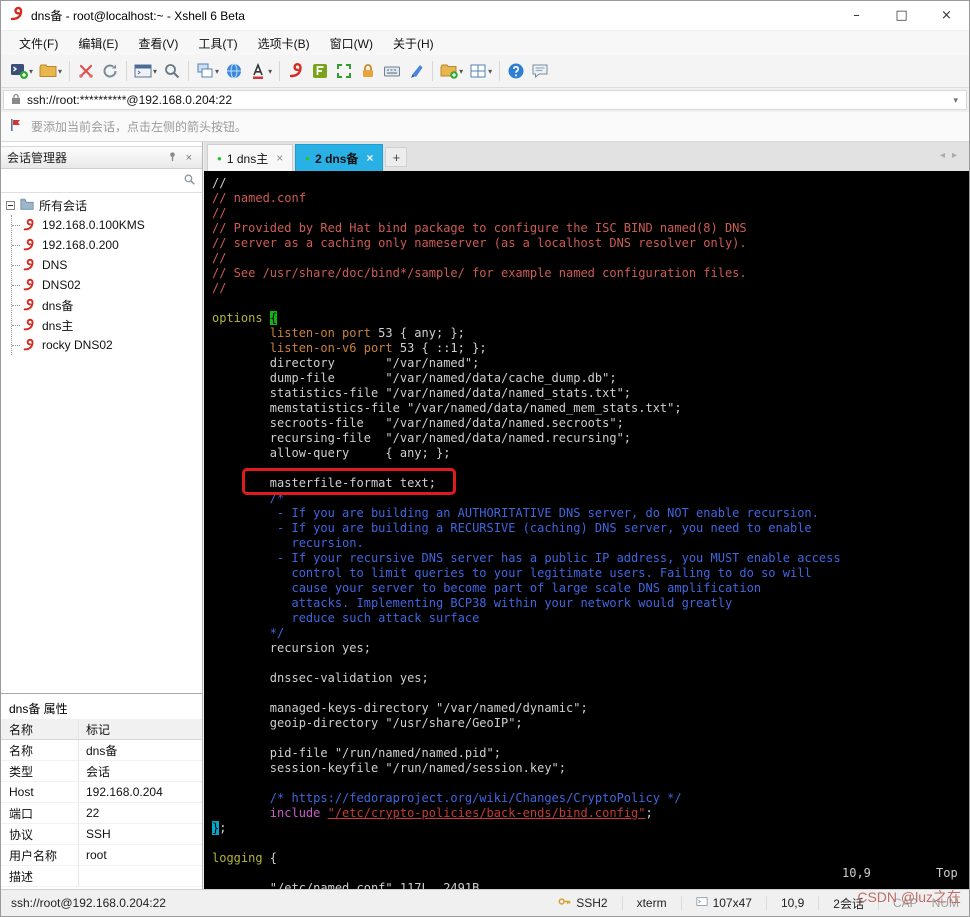 The image size is (970, 917). I want to click on xshell-icon, so click(296, 71).